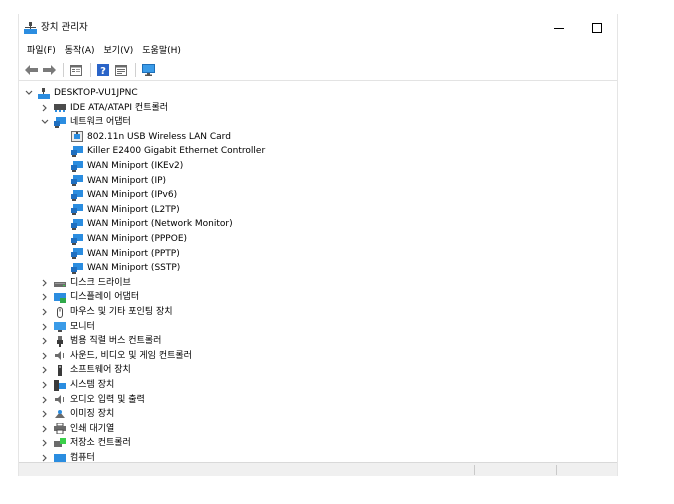 The height and width of the screenshot is (504, 674). I want to click on tree-category-label: 모니터, so click(82, 326).